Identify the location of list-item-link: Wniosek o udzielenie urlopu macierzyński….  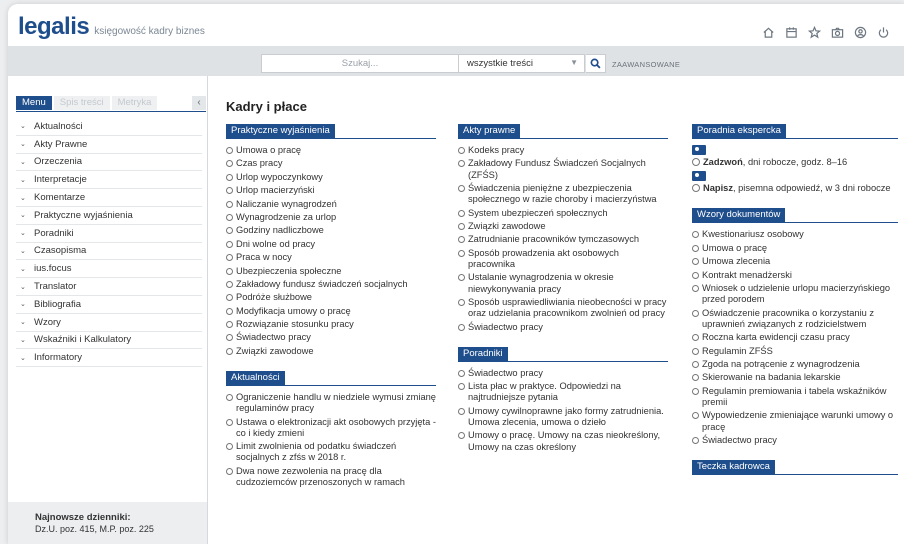
(795, 294).